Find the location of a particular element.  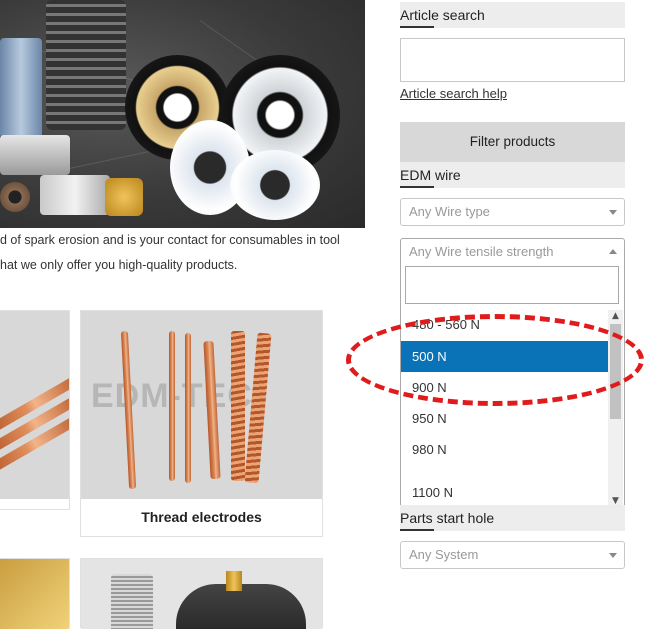

parts-start-hole-title: Parts start hole is located at coordinates (512, 518).